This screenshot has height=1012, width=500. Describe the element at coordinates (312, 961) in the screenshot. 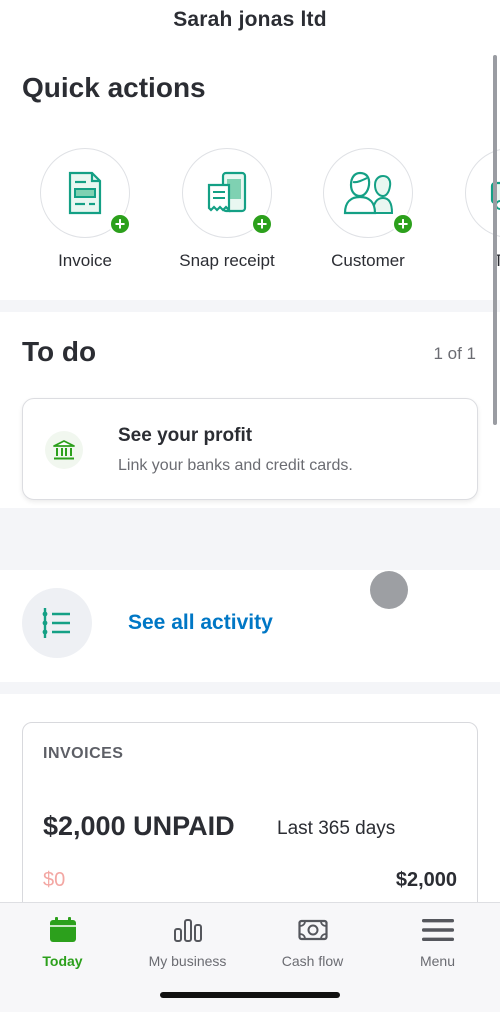

I see `nav-label: Cash flow` at that location.